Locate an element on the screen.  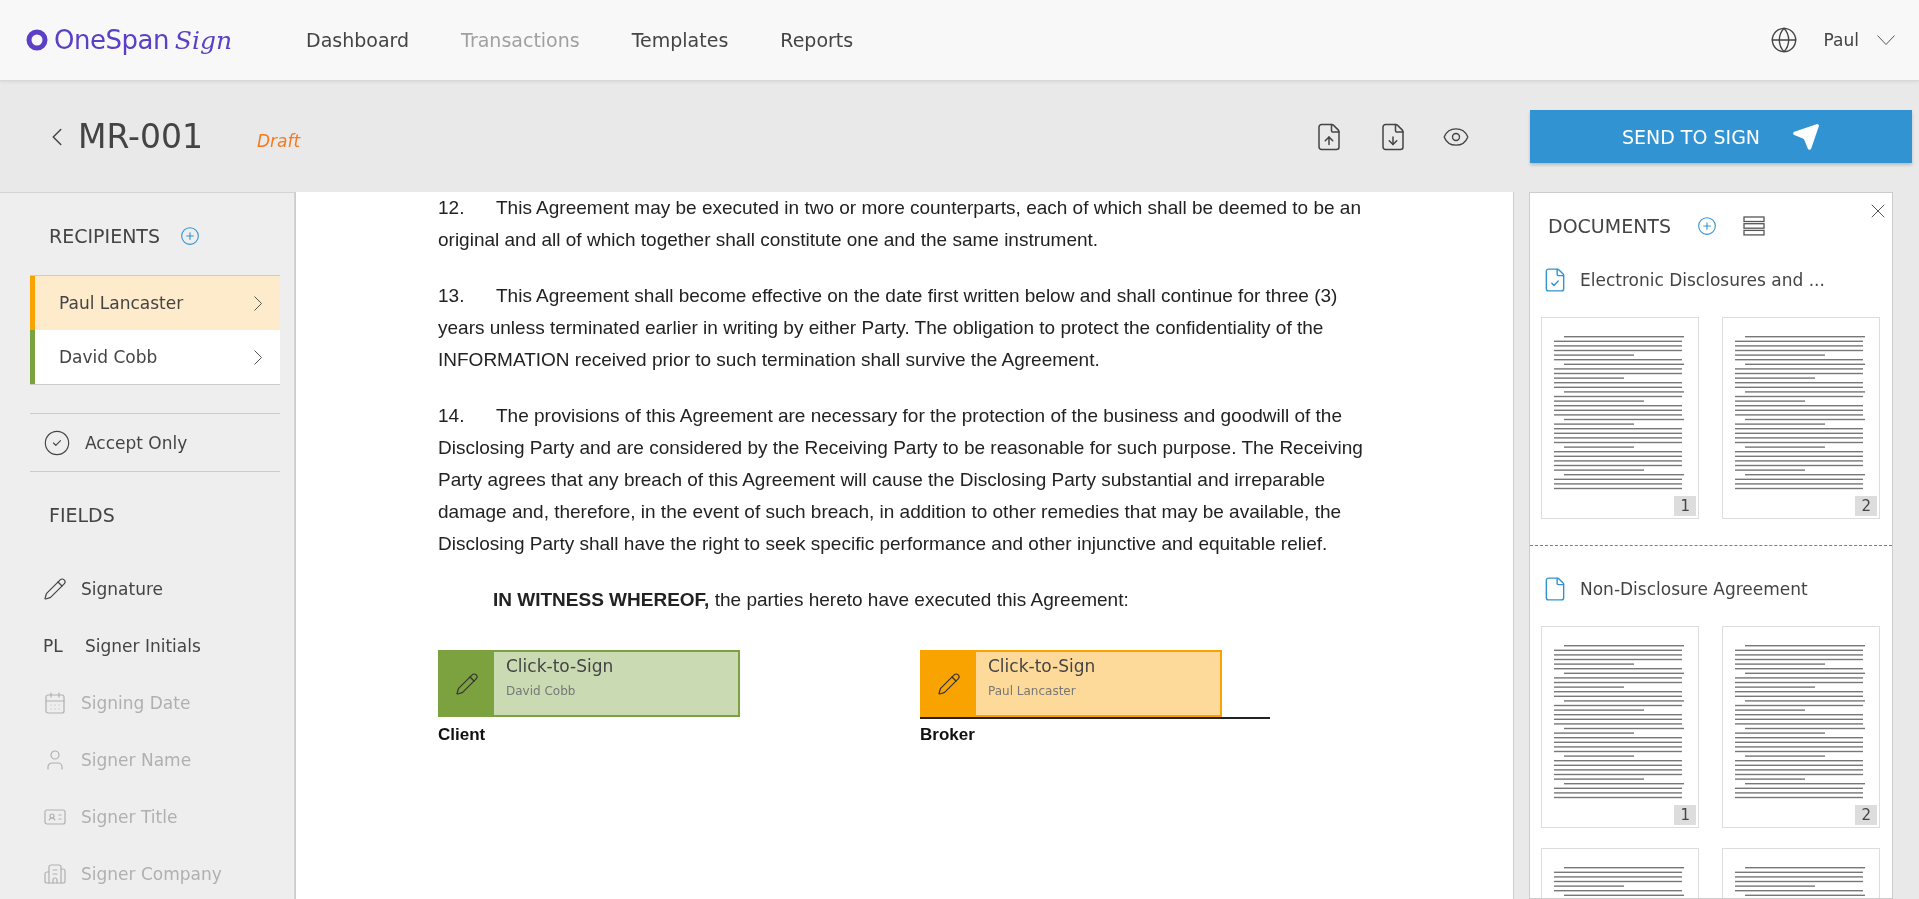
witness-statement: IN WITNESS WHEREOF, the parties hereto have executed this Agreement: is located at coordinates (811, 600).